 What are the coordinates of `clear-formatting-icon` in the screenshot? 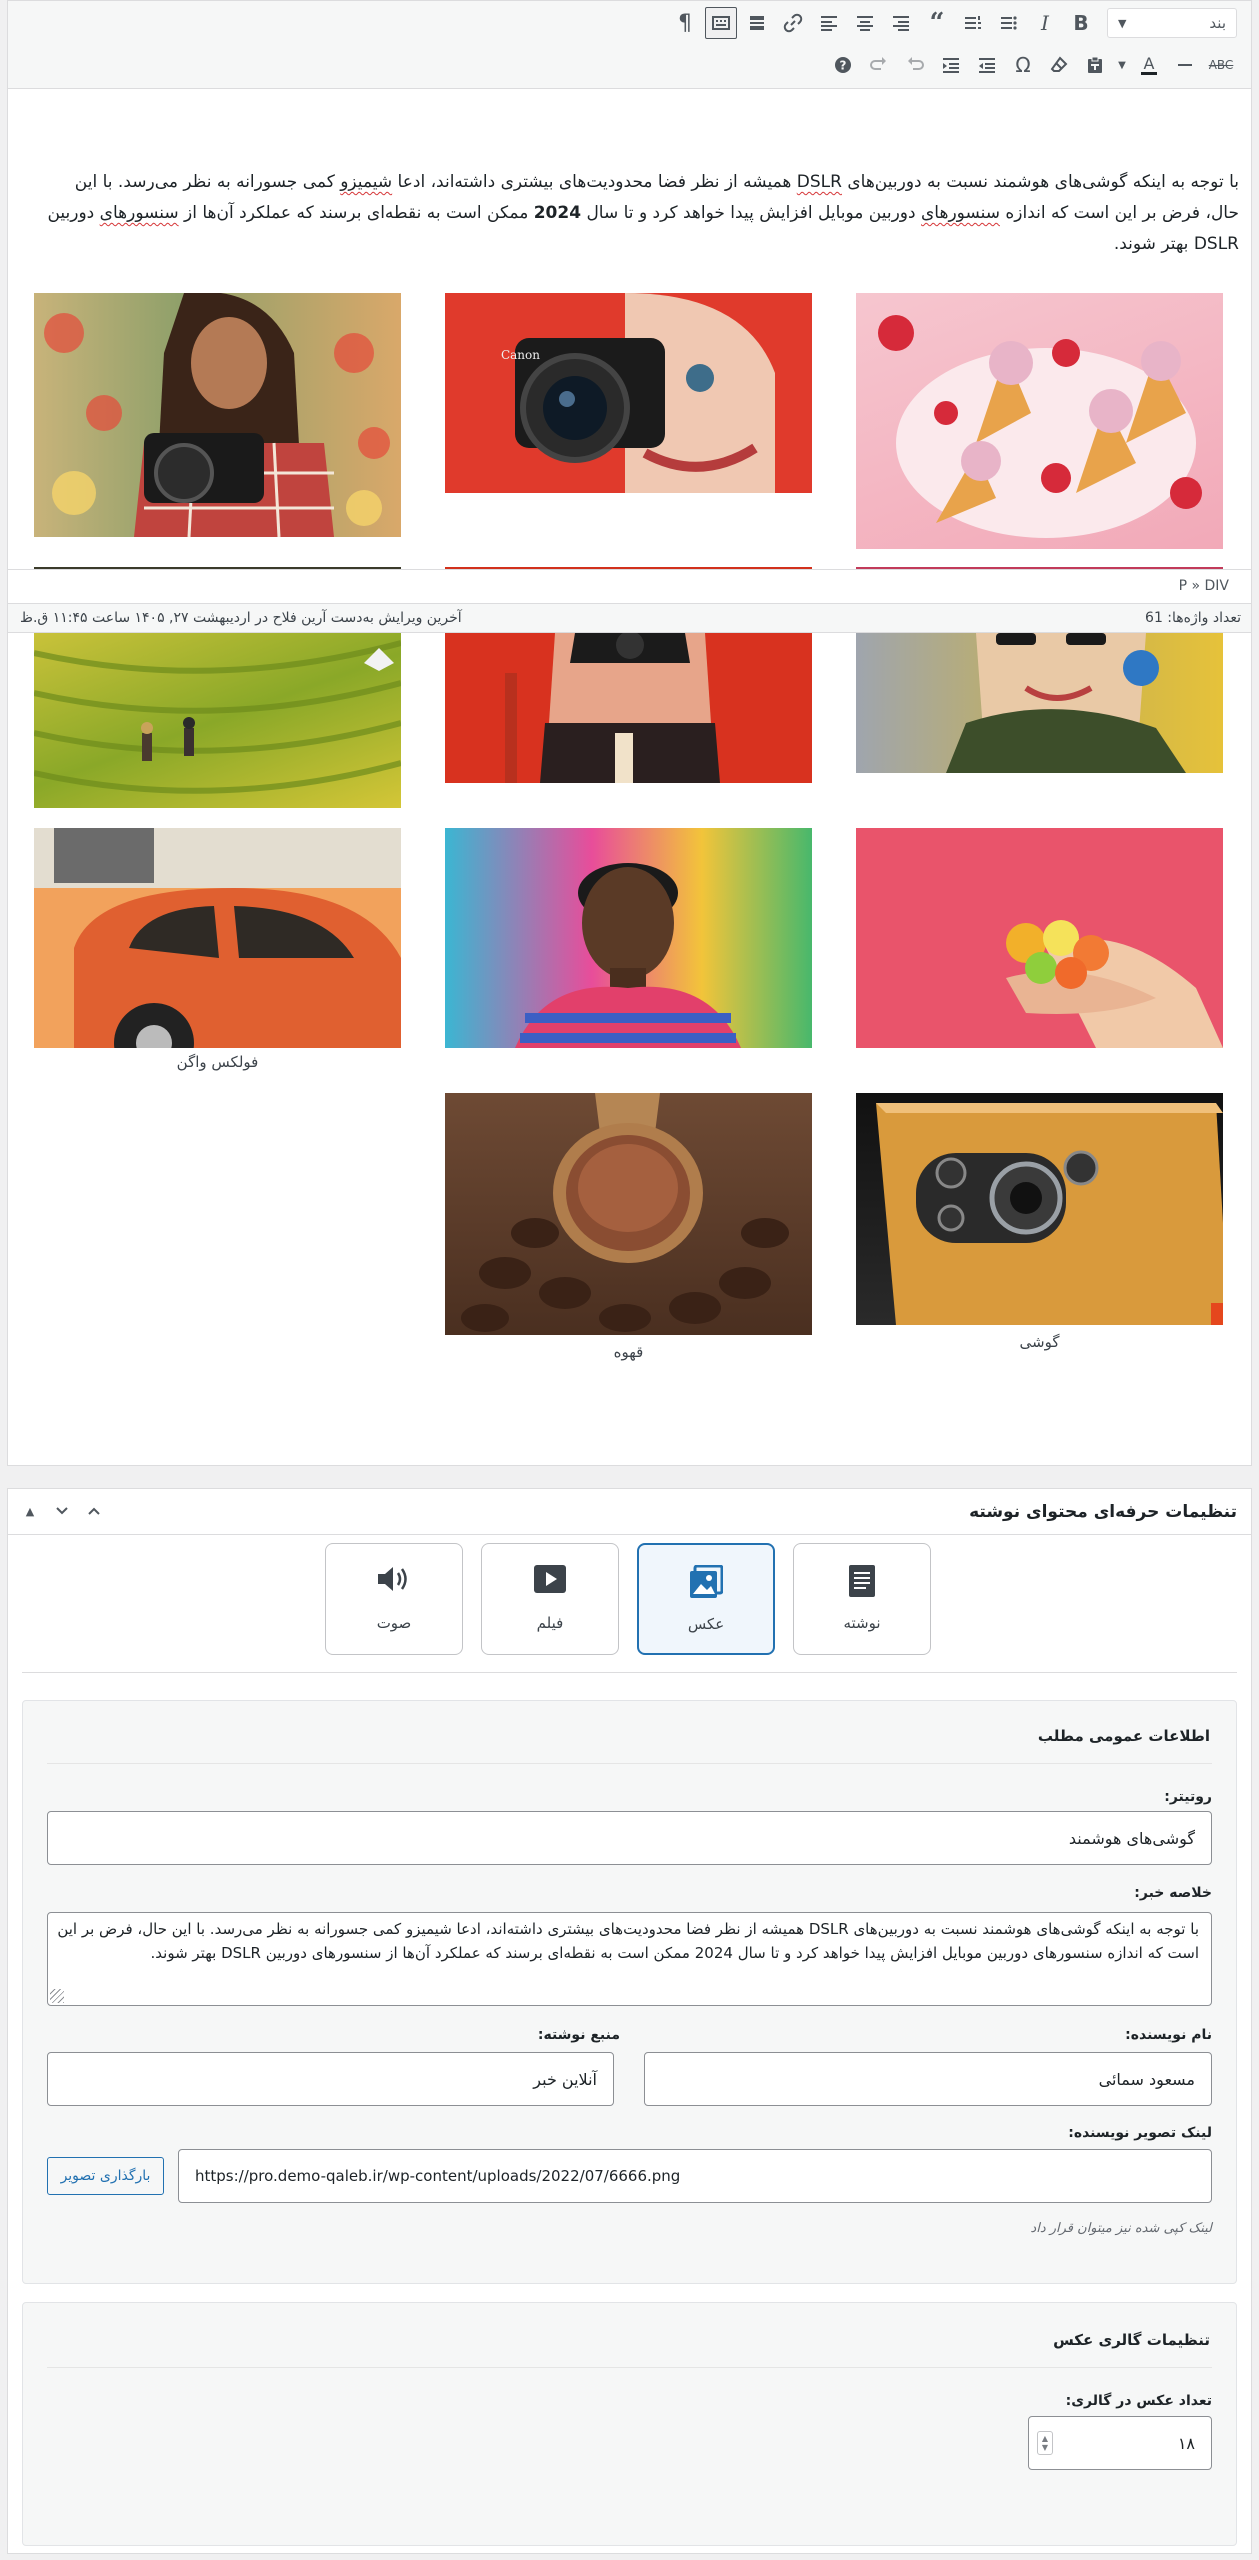 It's located at (1059, 65).